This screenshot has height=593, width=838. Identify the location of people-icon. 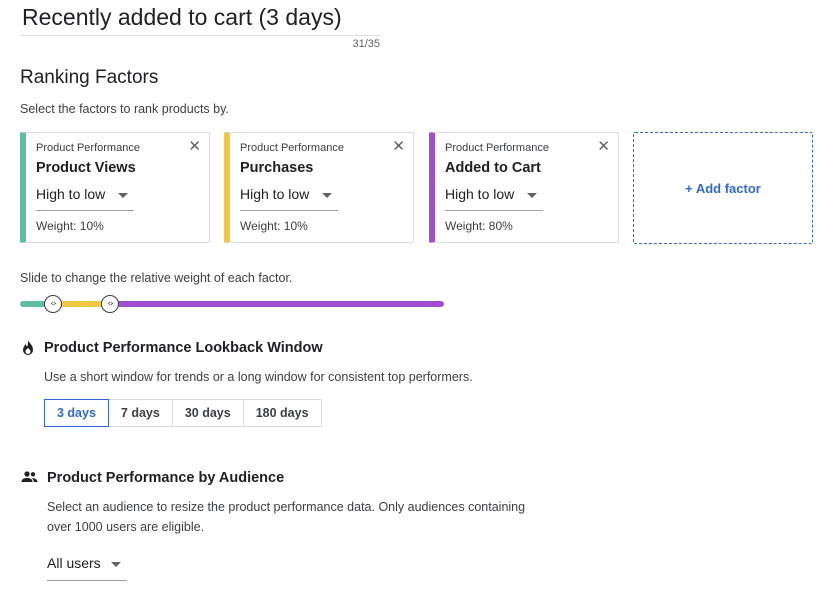
(29, 478).